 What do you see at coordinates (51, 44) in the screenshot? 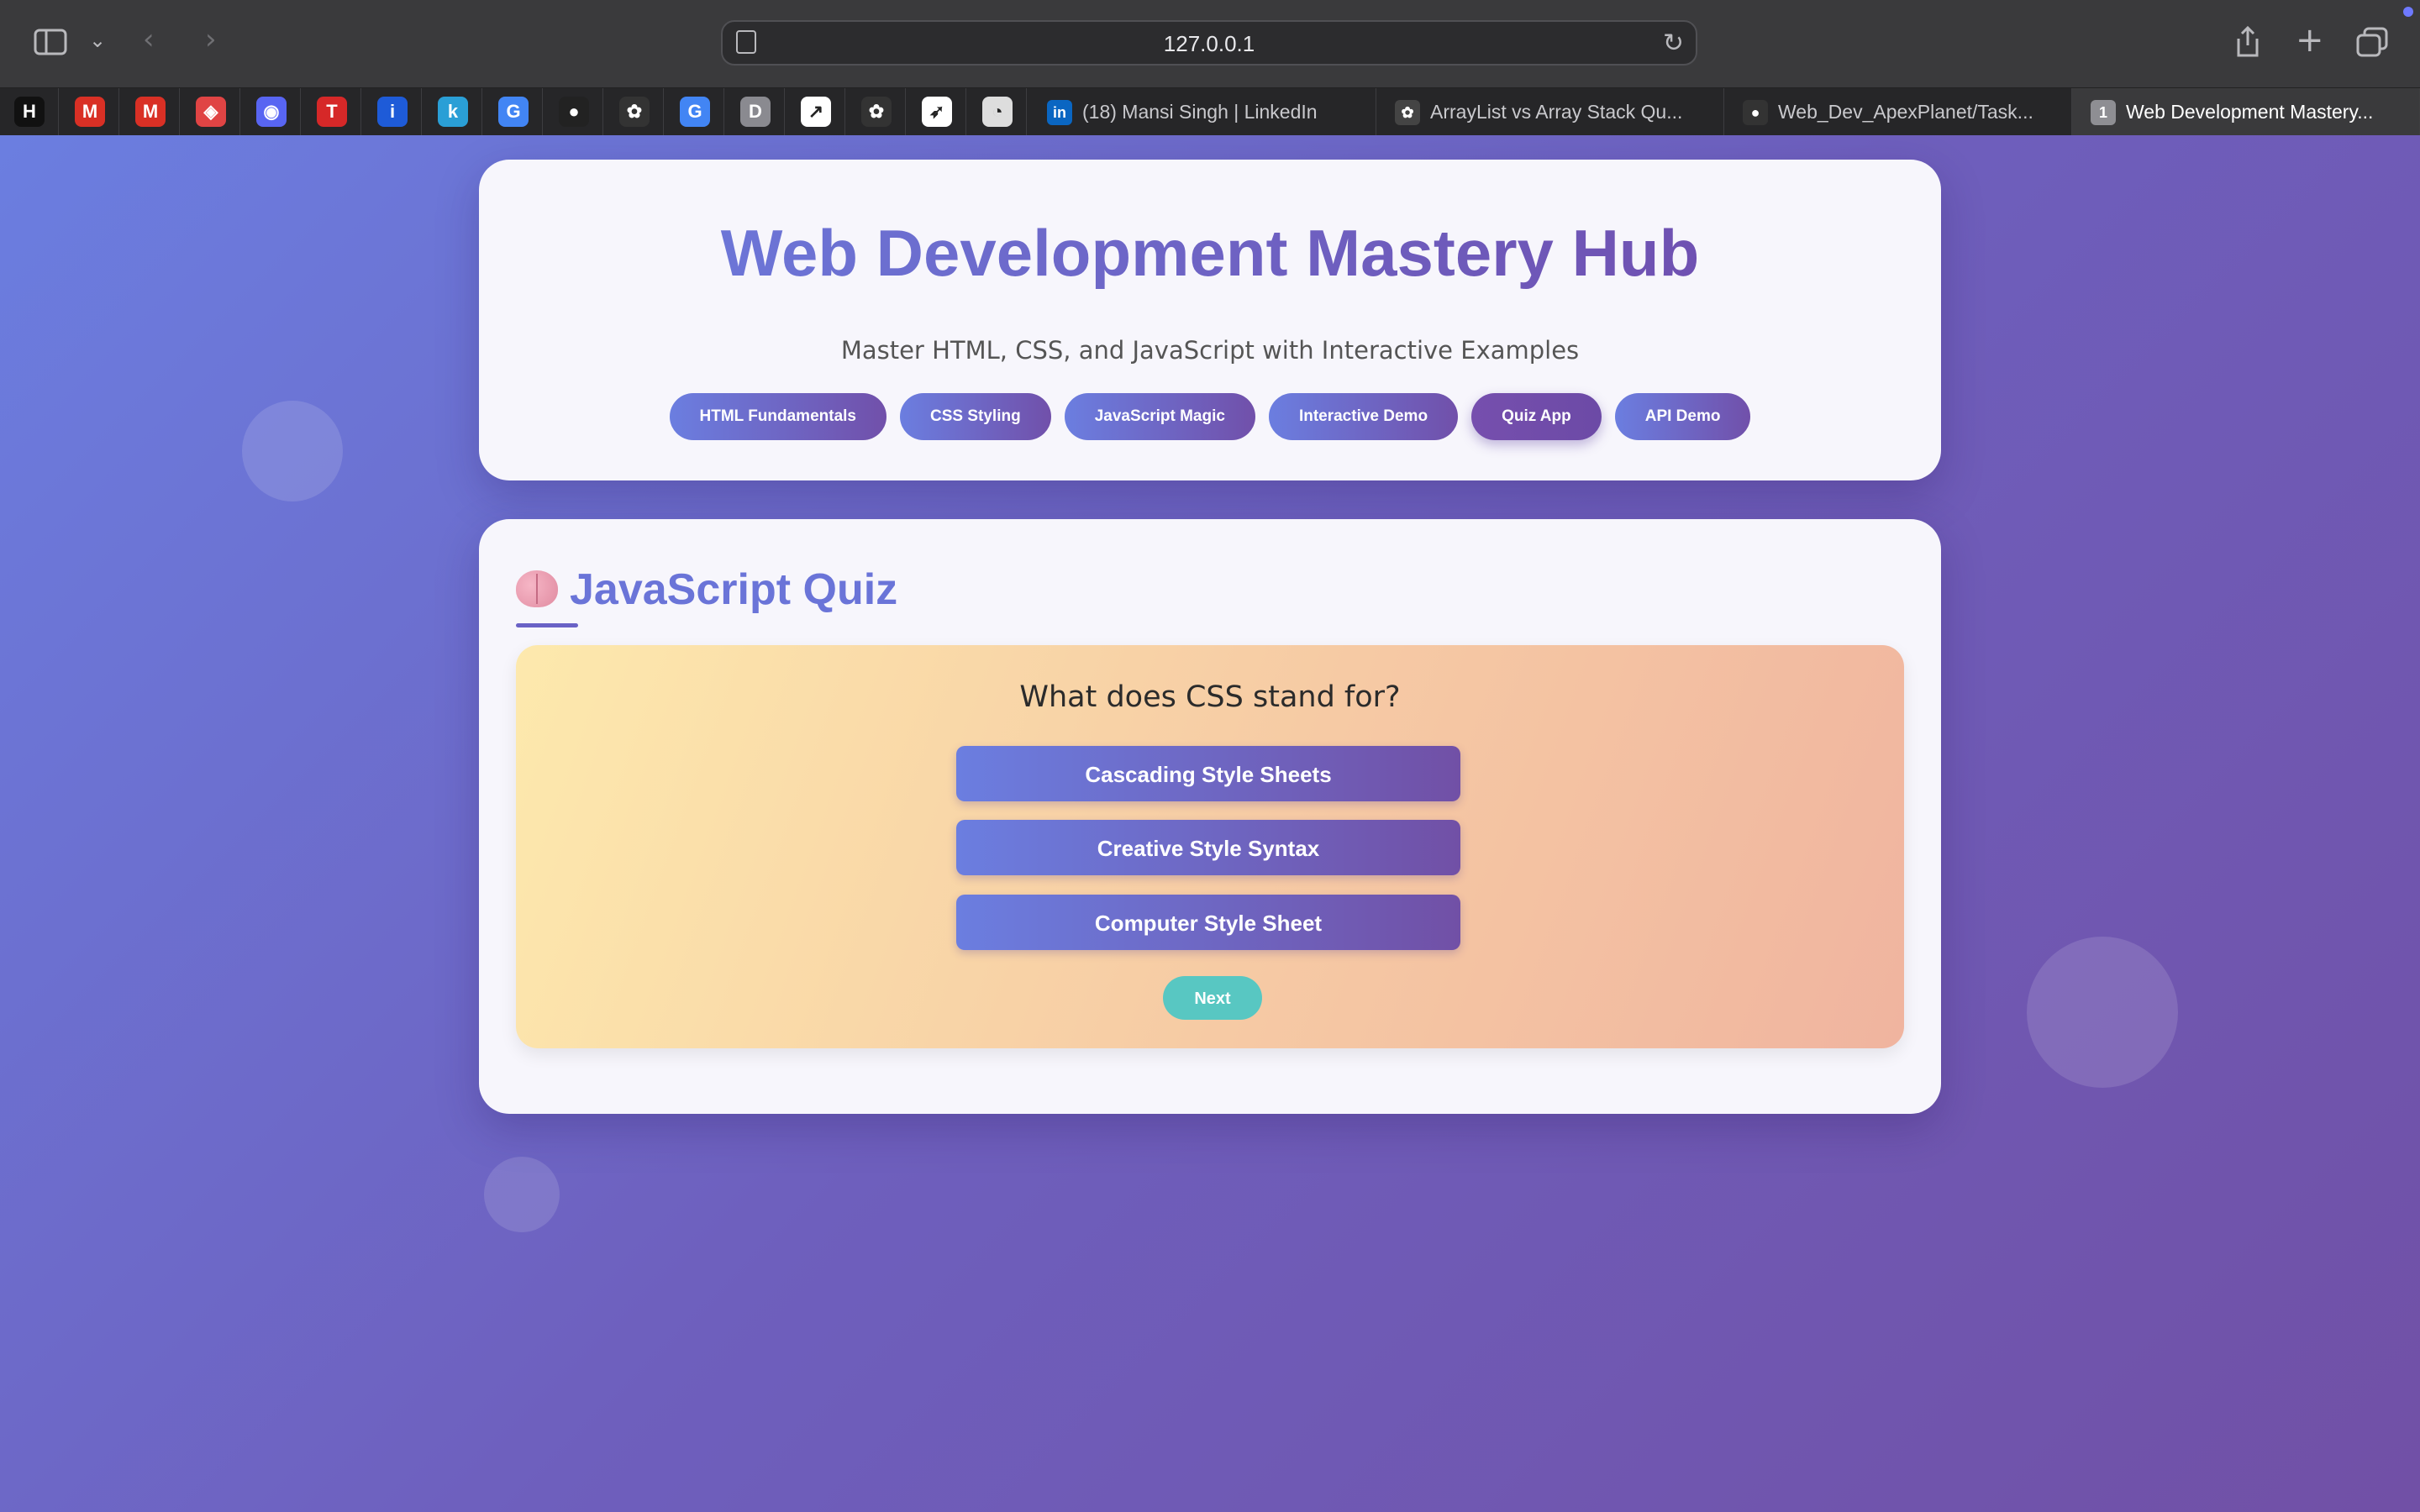
I see `sidebar-toggle-icon` at bounding box center [51, 44].